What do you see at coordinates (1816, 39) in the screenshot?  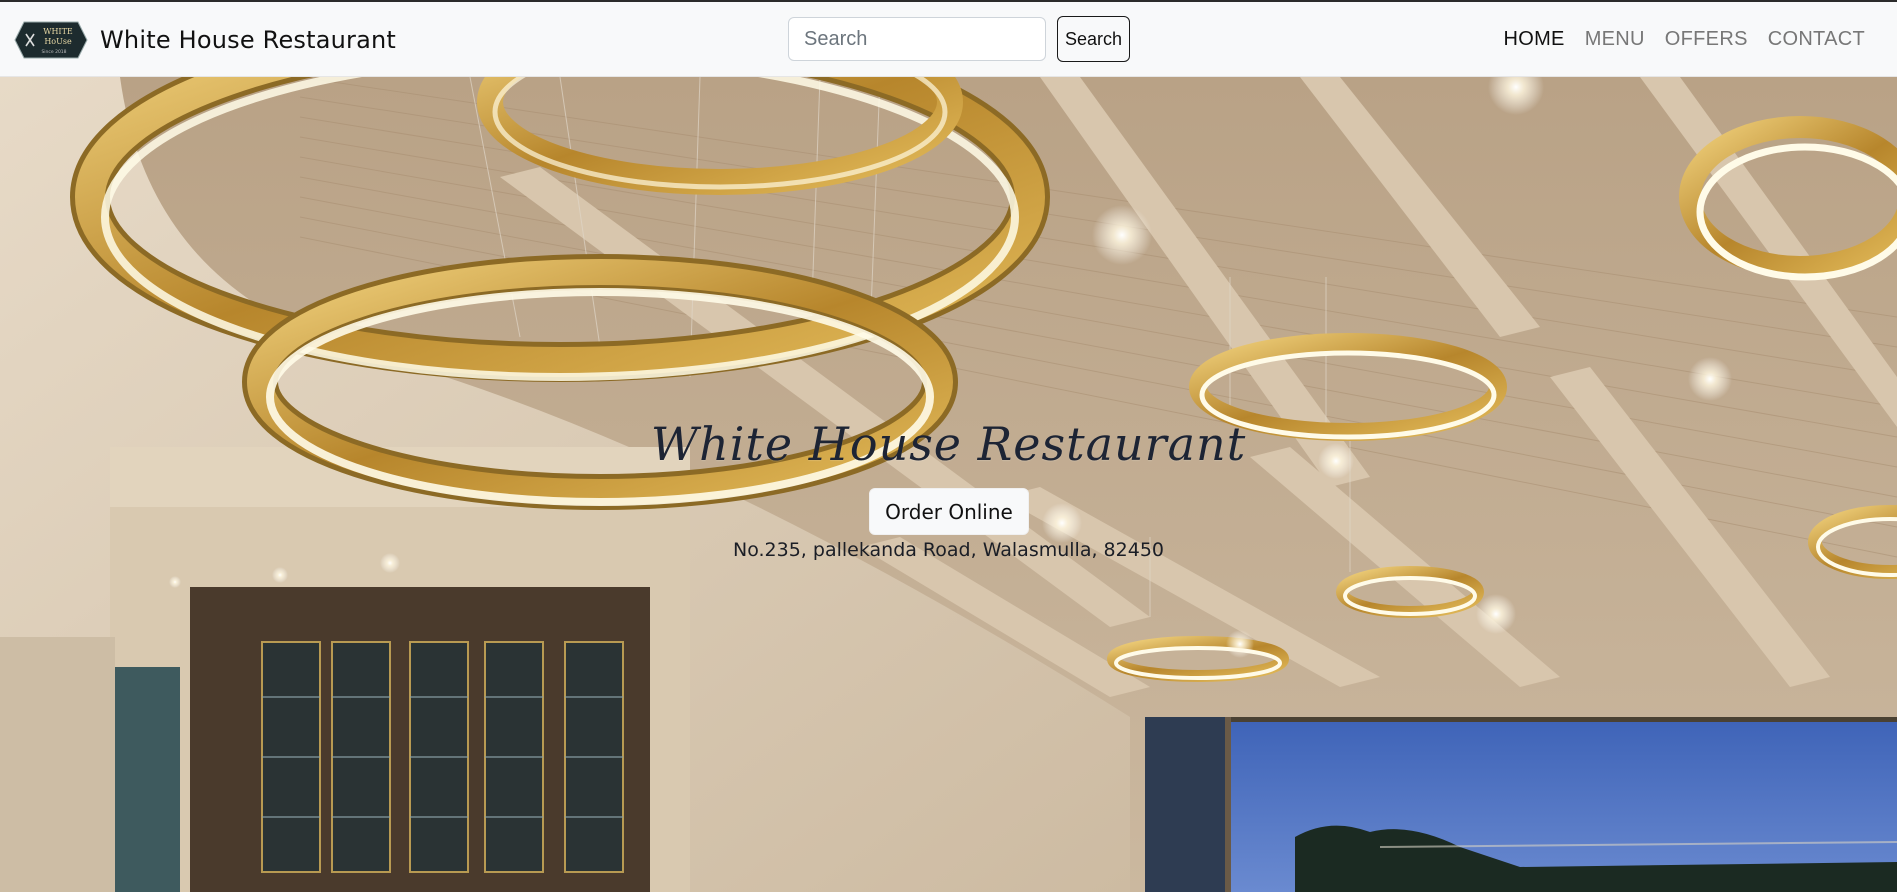 I see `nav-contact: CONTACT` at bounding box center [1816, 39].